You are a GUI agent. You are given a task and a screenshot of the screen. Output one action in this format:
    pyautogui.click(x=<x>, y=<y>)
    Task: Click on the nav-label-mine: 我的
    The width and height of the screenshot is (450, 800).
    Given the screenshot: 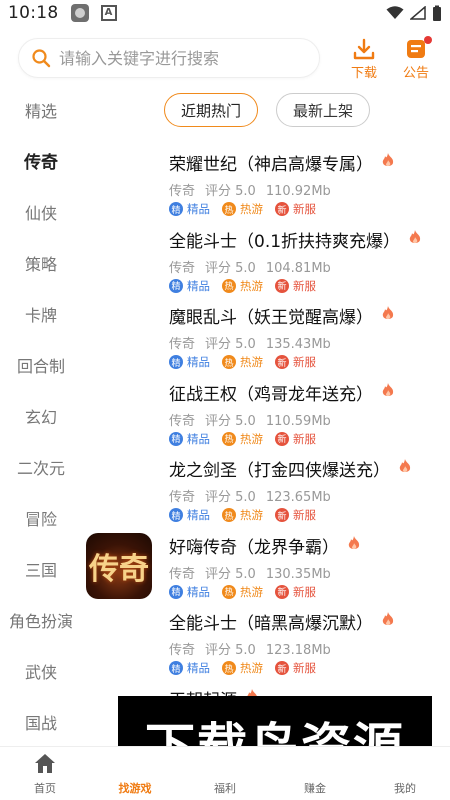 What is the action you would take?
    pyautogui.click(x=405, y=788)
    